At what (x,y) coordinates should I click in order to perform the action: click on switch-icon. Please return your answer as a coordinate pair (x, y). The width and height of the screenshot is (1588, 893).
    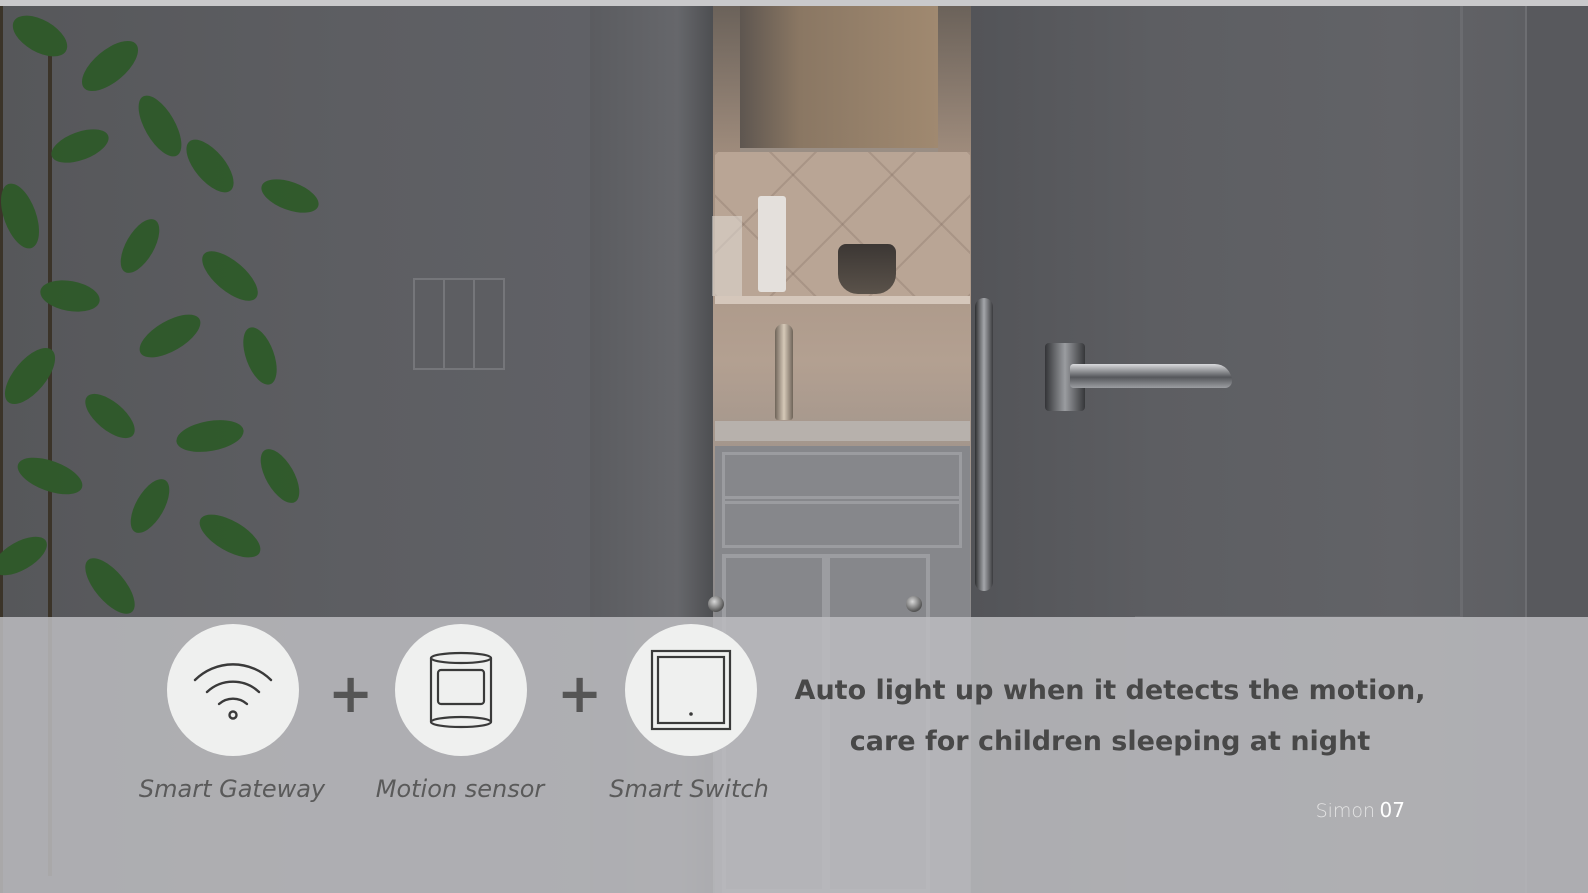
    Looking at the image, I should click on (691, 690).